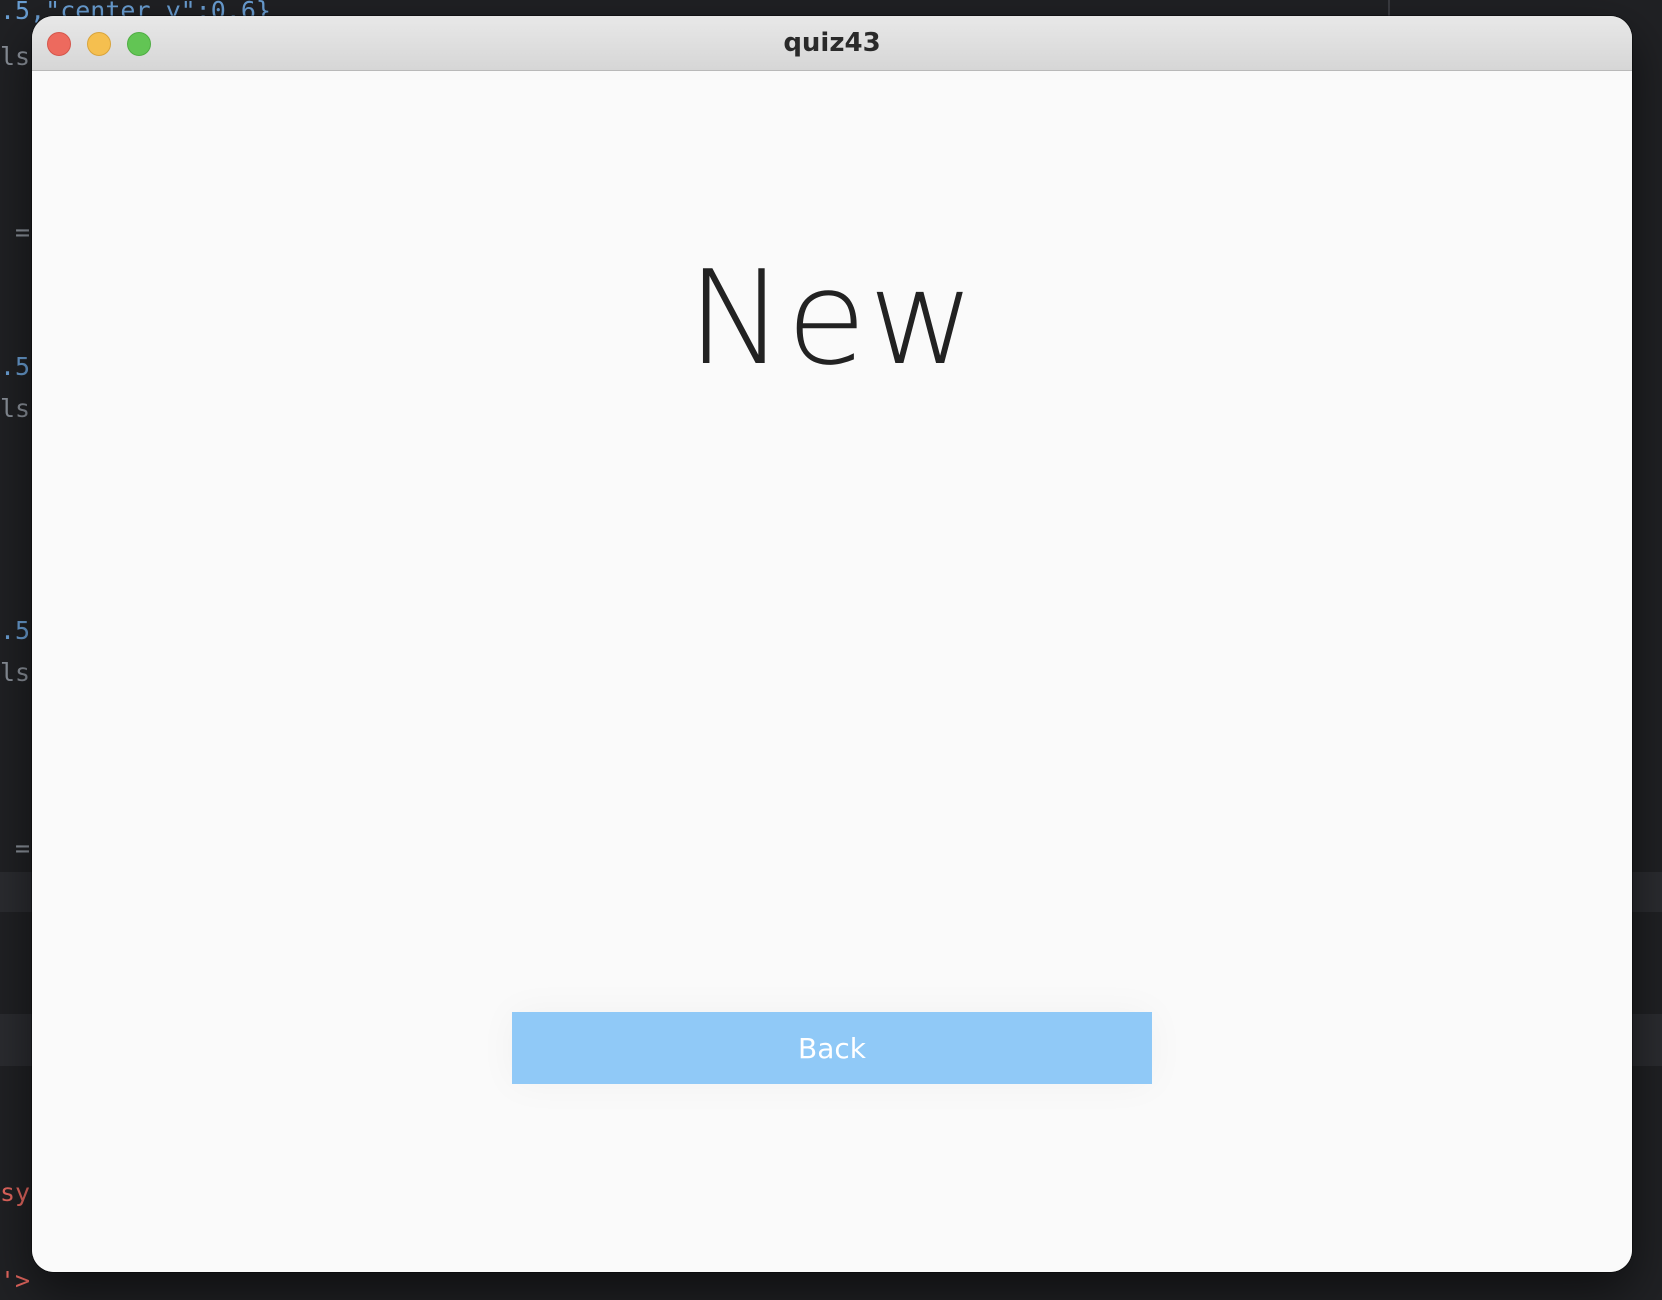 This screenshot has height=1300, width=1662. What do you see at coordinates (832, 1048) in the screenshot?
I see `back-button: Back` at bounding box center [832, 1048].